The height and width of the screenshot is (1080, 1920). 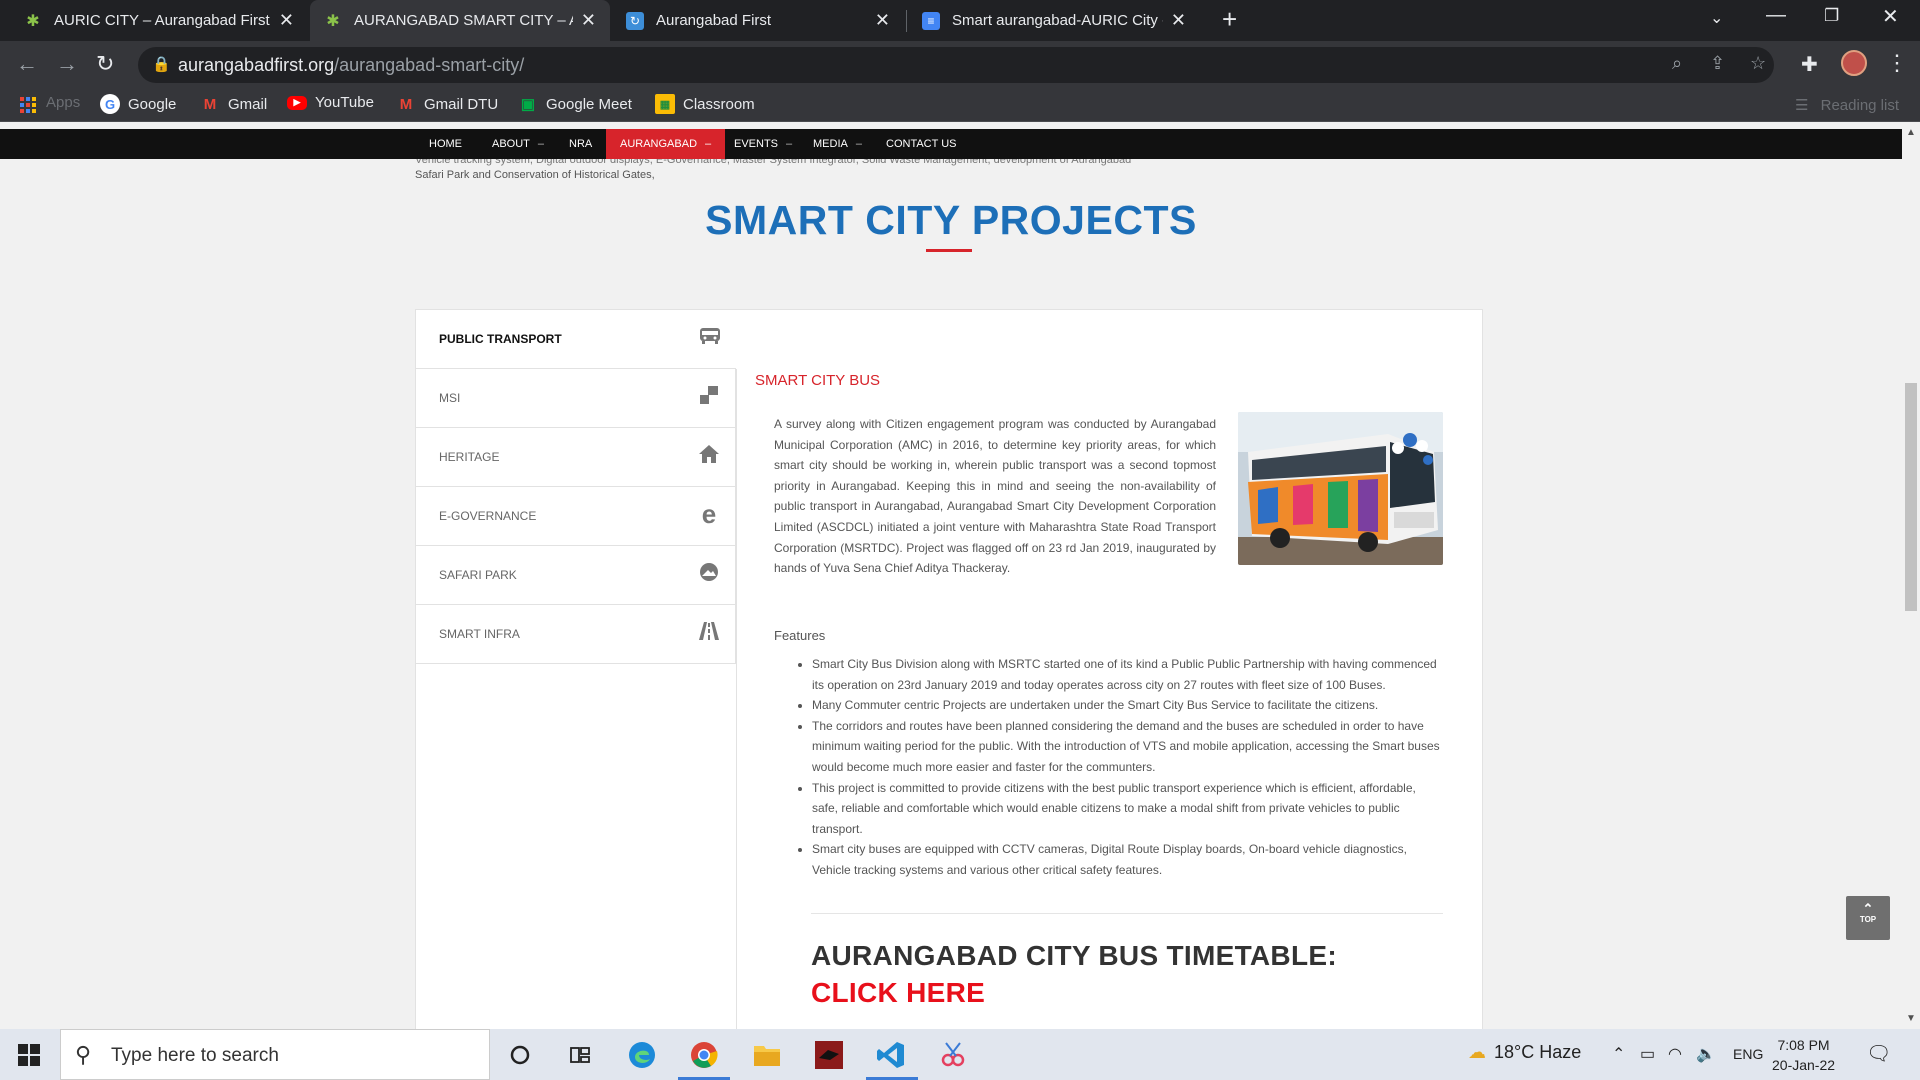 What do you see at coordinates (528, 104) in the screenshot?
I see `meet-icon: ▣` at bounding box center [528, 104].